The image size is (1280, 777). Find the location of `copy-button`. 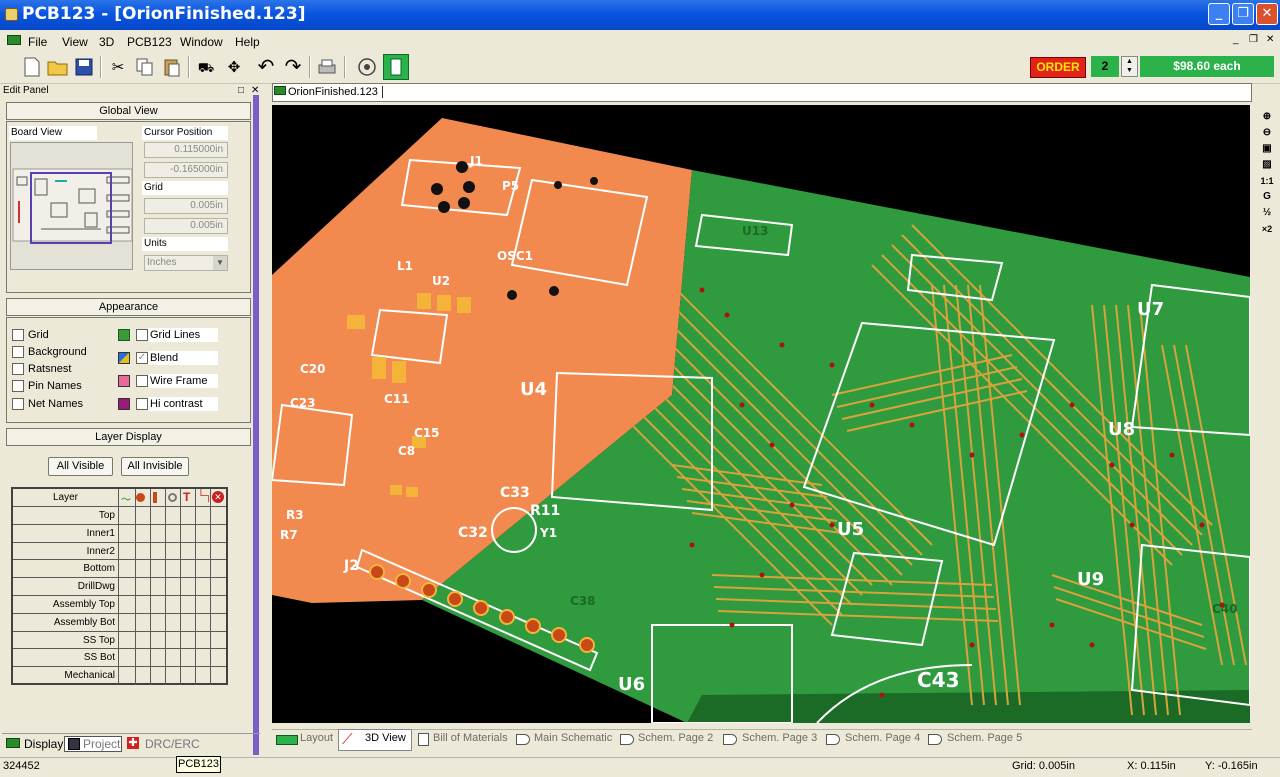

copy-button is located at coordinates (145, 67).